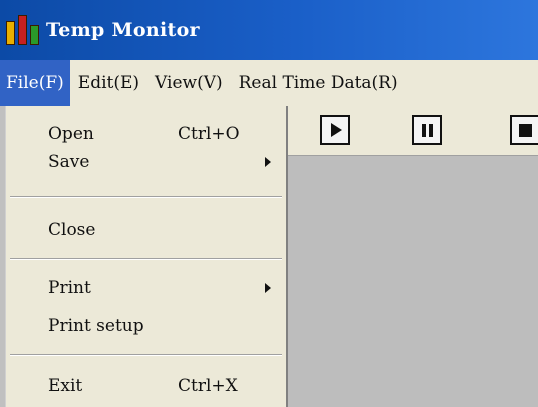  What do you see at coordinates (71, 134) in the screenshot?
I see `menu-item-open-label: Open` at bounding box center [71, 134].